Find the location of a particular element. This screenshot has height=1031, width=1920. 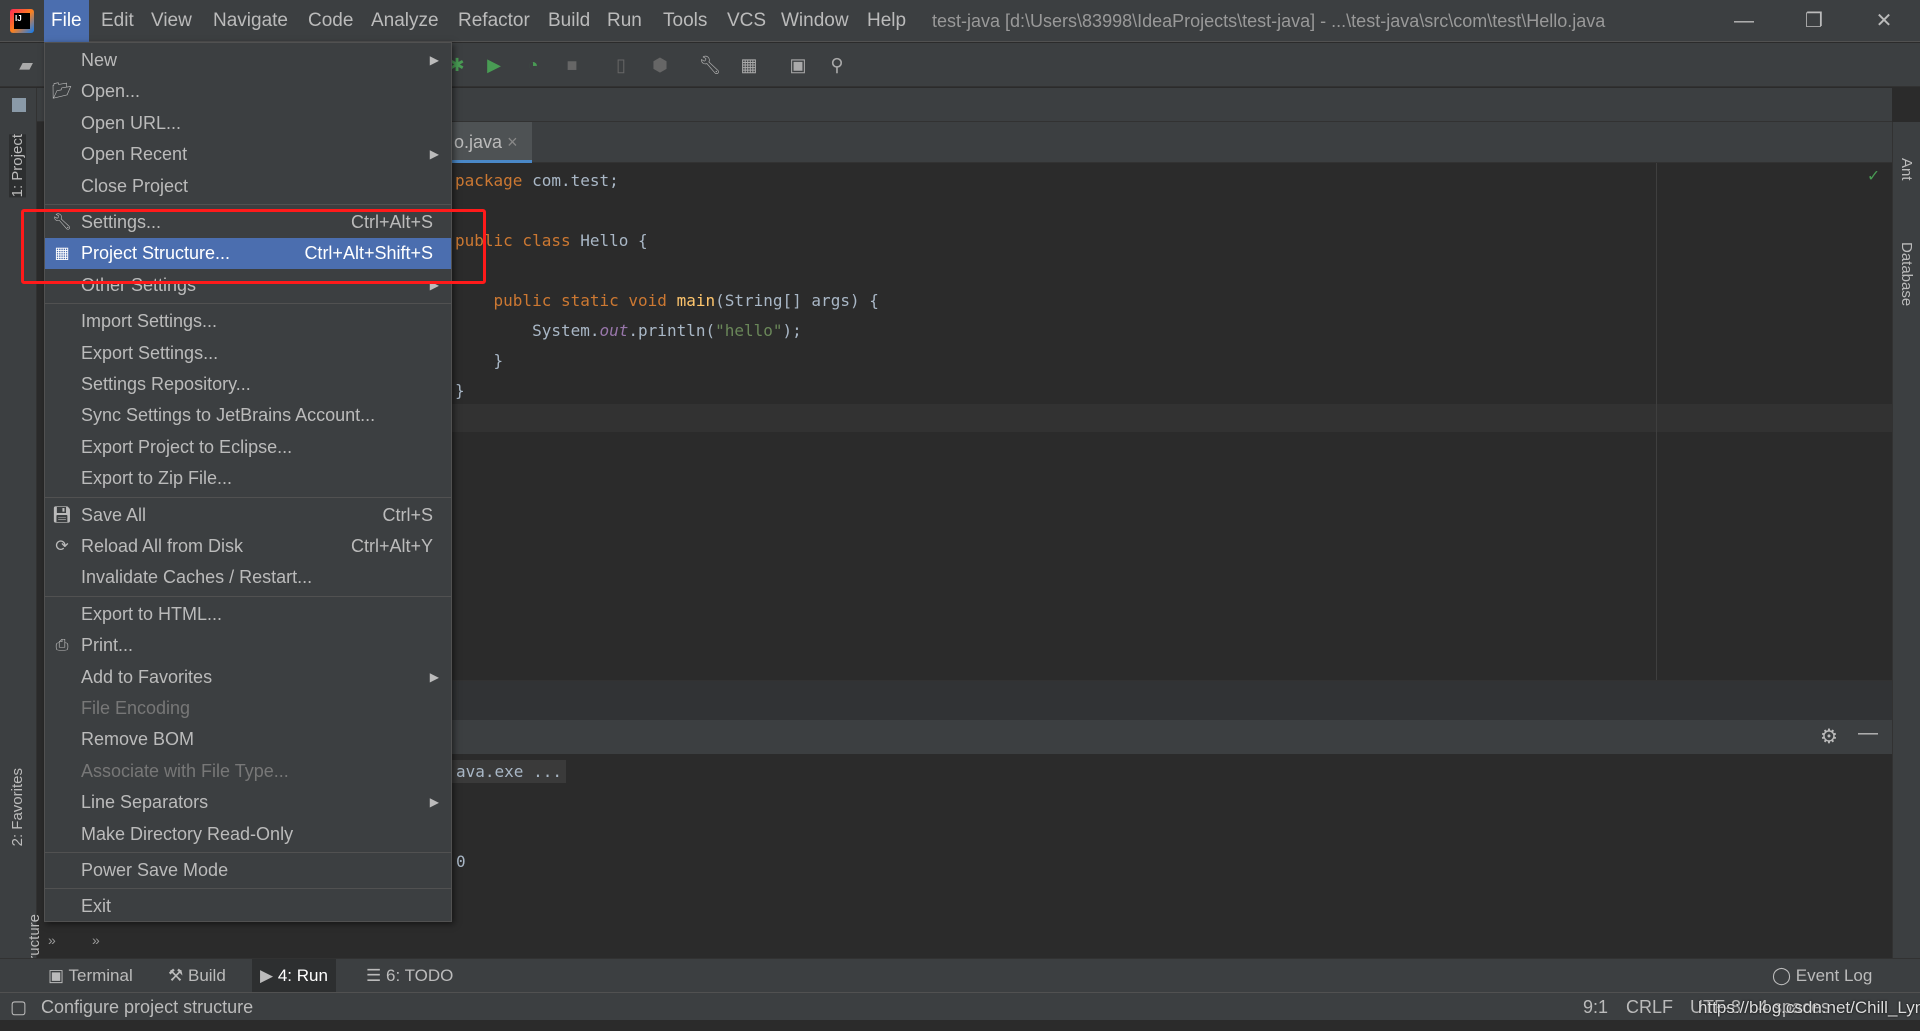

run-coverage-icon: ▶ is located at coordinates (494, 65).